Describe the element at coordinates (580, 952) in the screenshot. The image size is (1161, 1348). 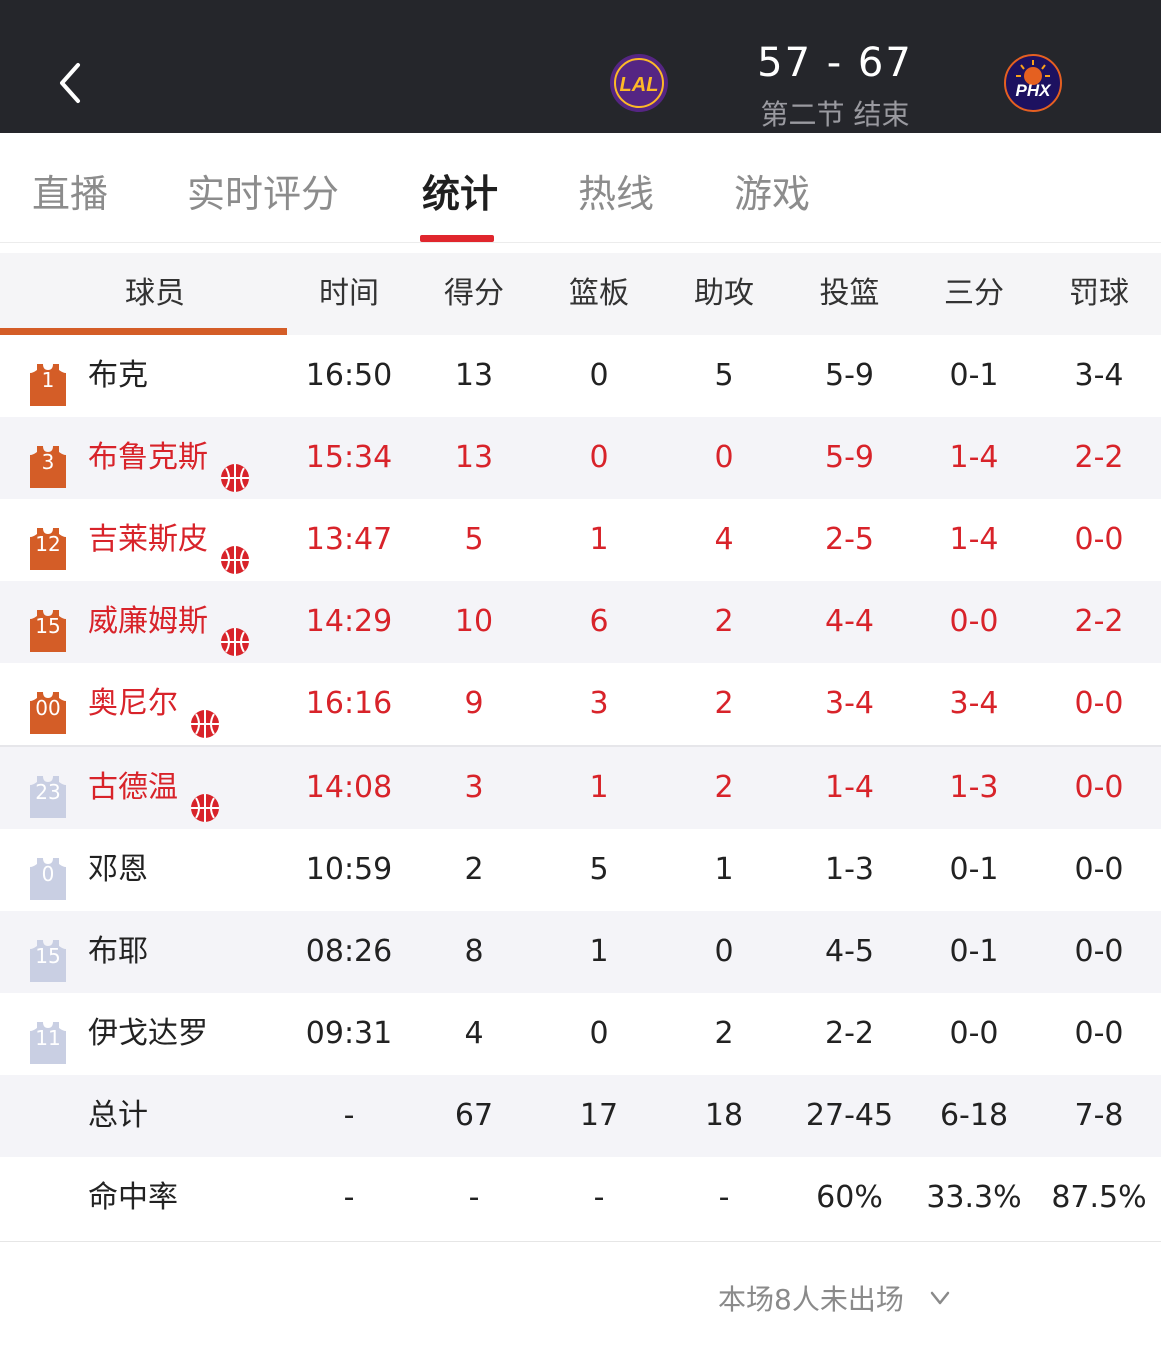
I see `player-row: 15 布耶 08:26 8 1 0 4-5 0-1 0-0` at that location.